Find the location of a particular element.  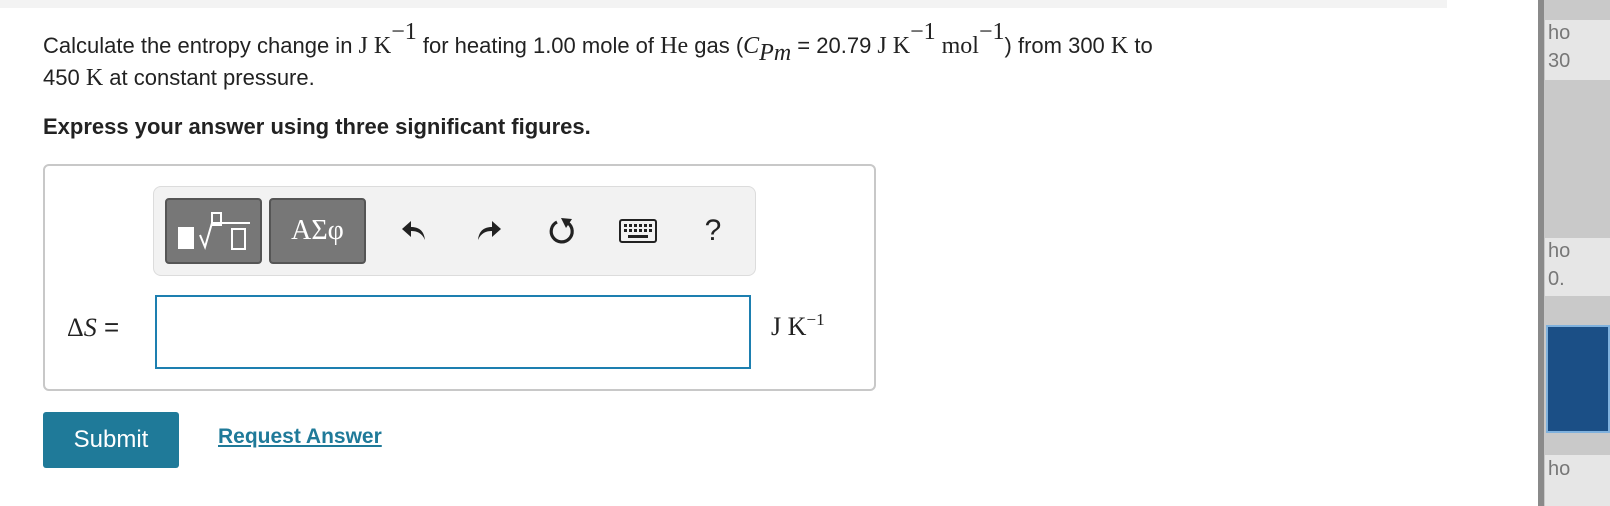

symbols-button: ΑΣφ is located at coordinates (317, 231).